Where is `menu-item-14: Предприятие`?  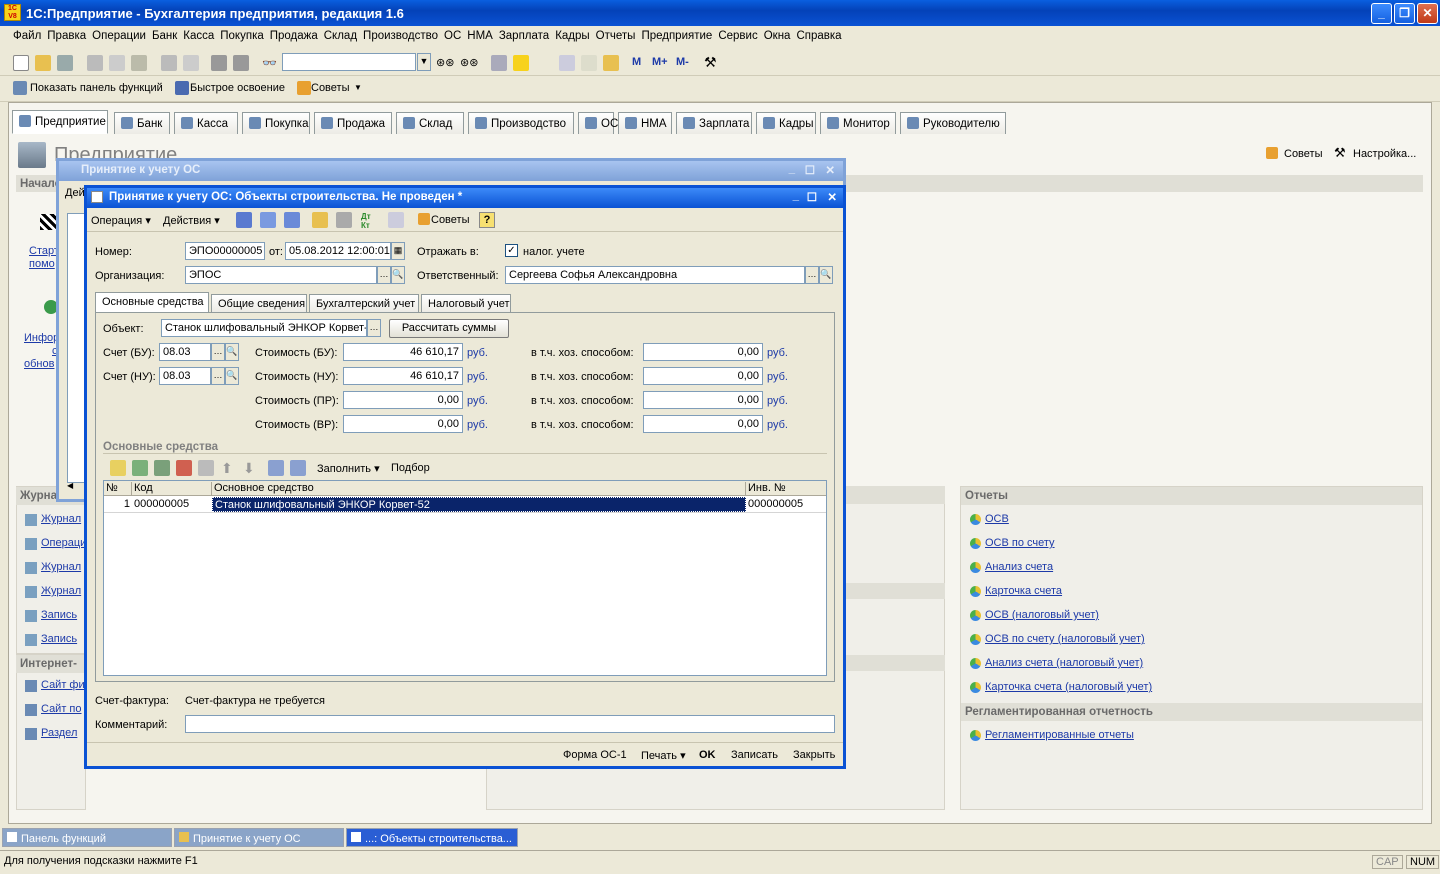 menu-item-14: Предприятие is located at coordinates (676, 36).